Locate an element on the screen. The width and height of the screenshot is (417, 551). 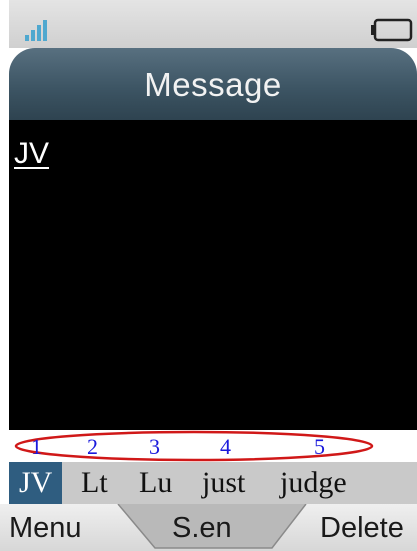
status-bar is located at coordinates (213, 25).